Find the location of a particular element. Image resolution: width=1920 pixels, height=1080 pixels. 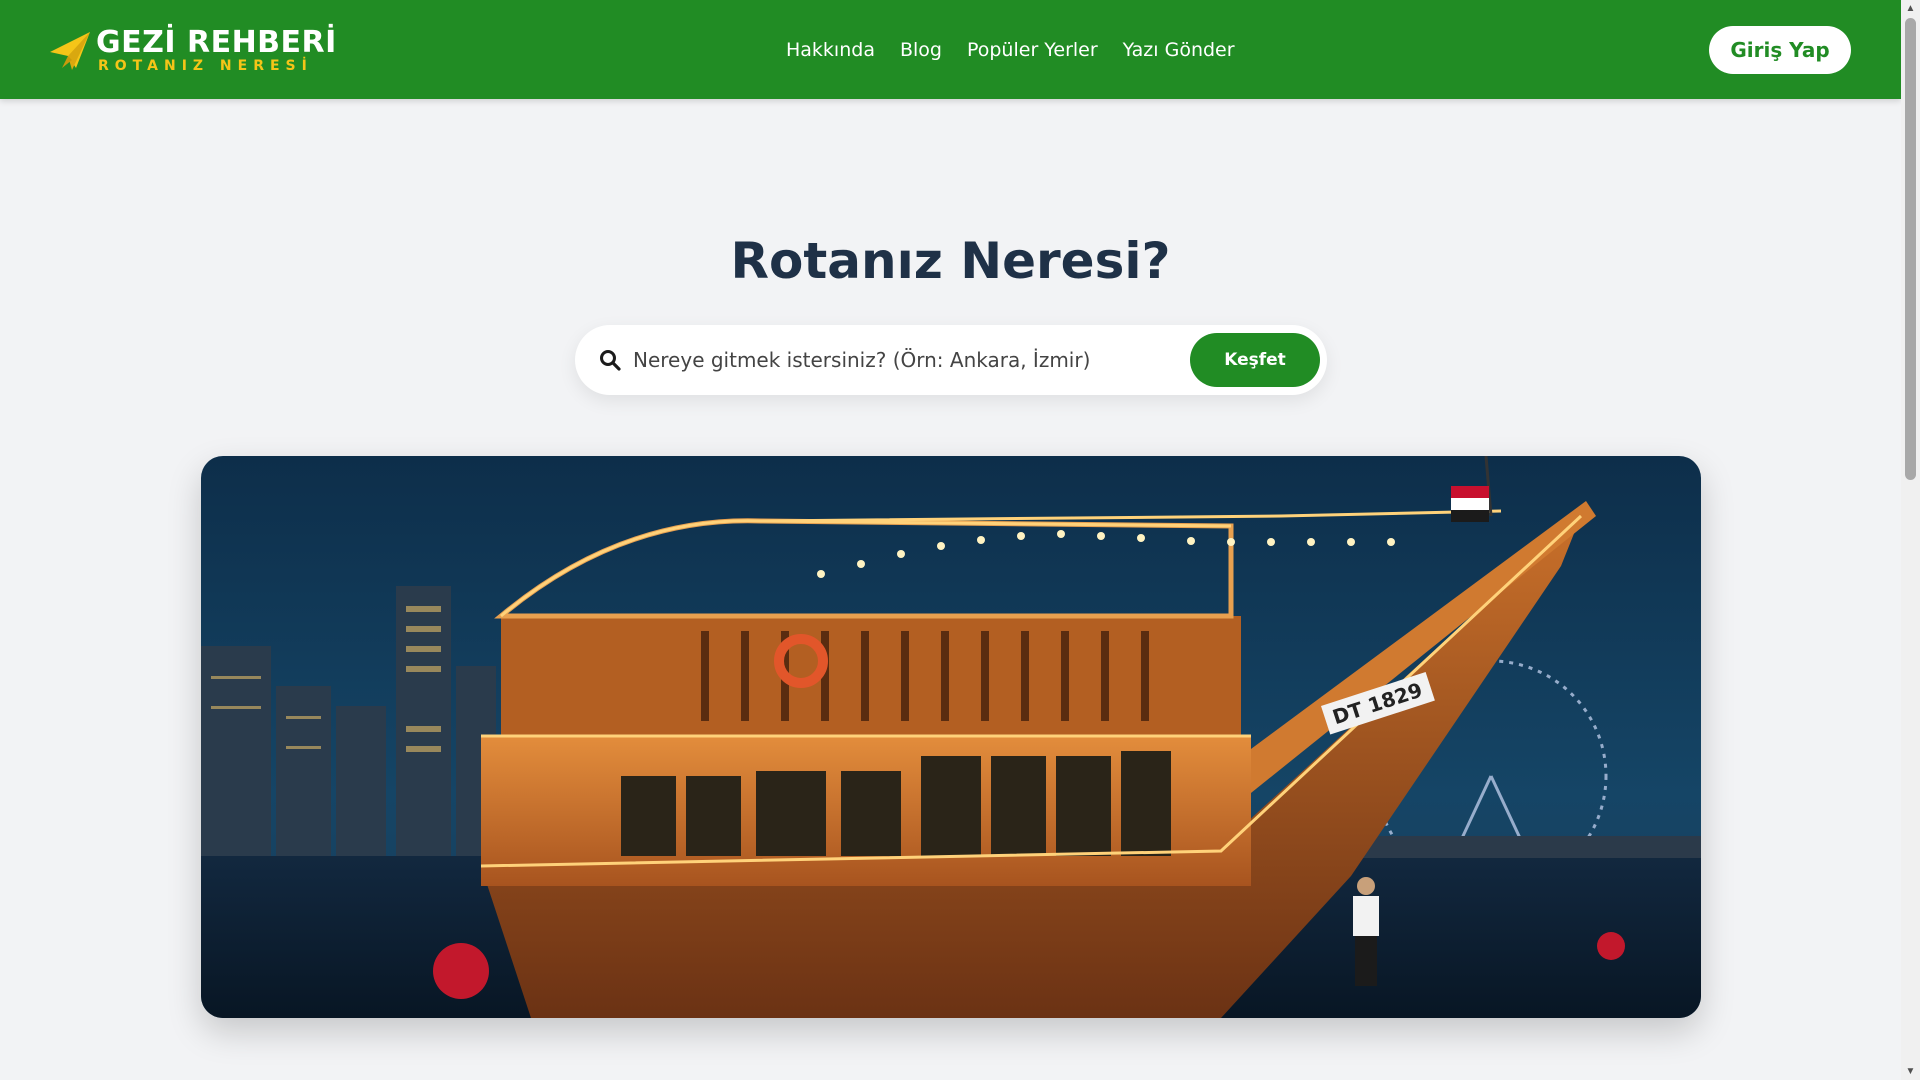

login-button: Giriş Yap is located at coordinates (1780, 50).